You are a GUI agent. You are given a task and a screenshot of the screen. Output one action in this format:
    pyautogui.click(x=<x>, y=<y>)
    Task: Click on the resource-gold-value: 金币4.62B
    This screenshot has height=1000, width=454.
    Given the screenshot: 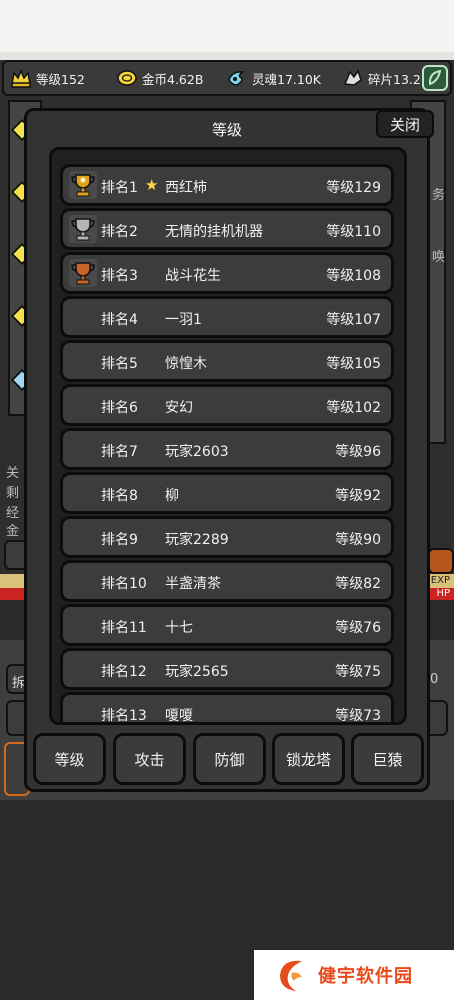 What is the action you would take?
    pyautogui.click(x=173, y=79)
    